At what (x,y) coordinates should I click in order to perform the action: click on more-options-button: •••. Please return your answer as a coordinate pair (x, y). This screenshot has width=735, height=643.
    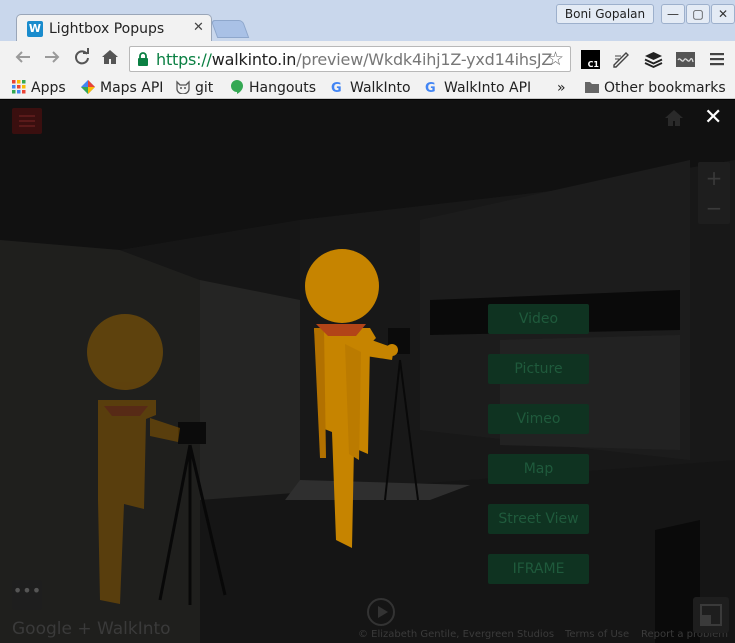
    Looking at the image, I should click on (27, 595).